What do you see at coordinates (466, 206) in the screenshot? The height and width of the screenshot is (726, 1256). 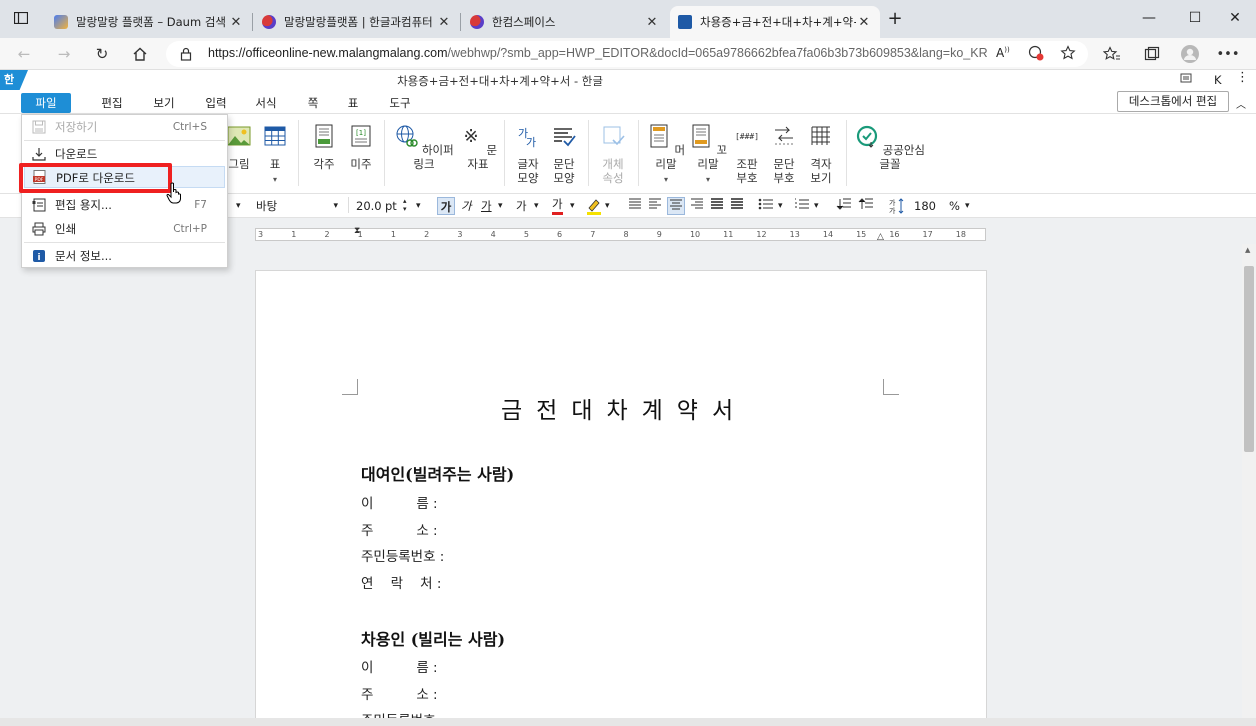 I see `italic-button: 가` at bounding box center [466, 206].